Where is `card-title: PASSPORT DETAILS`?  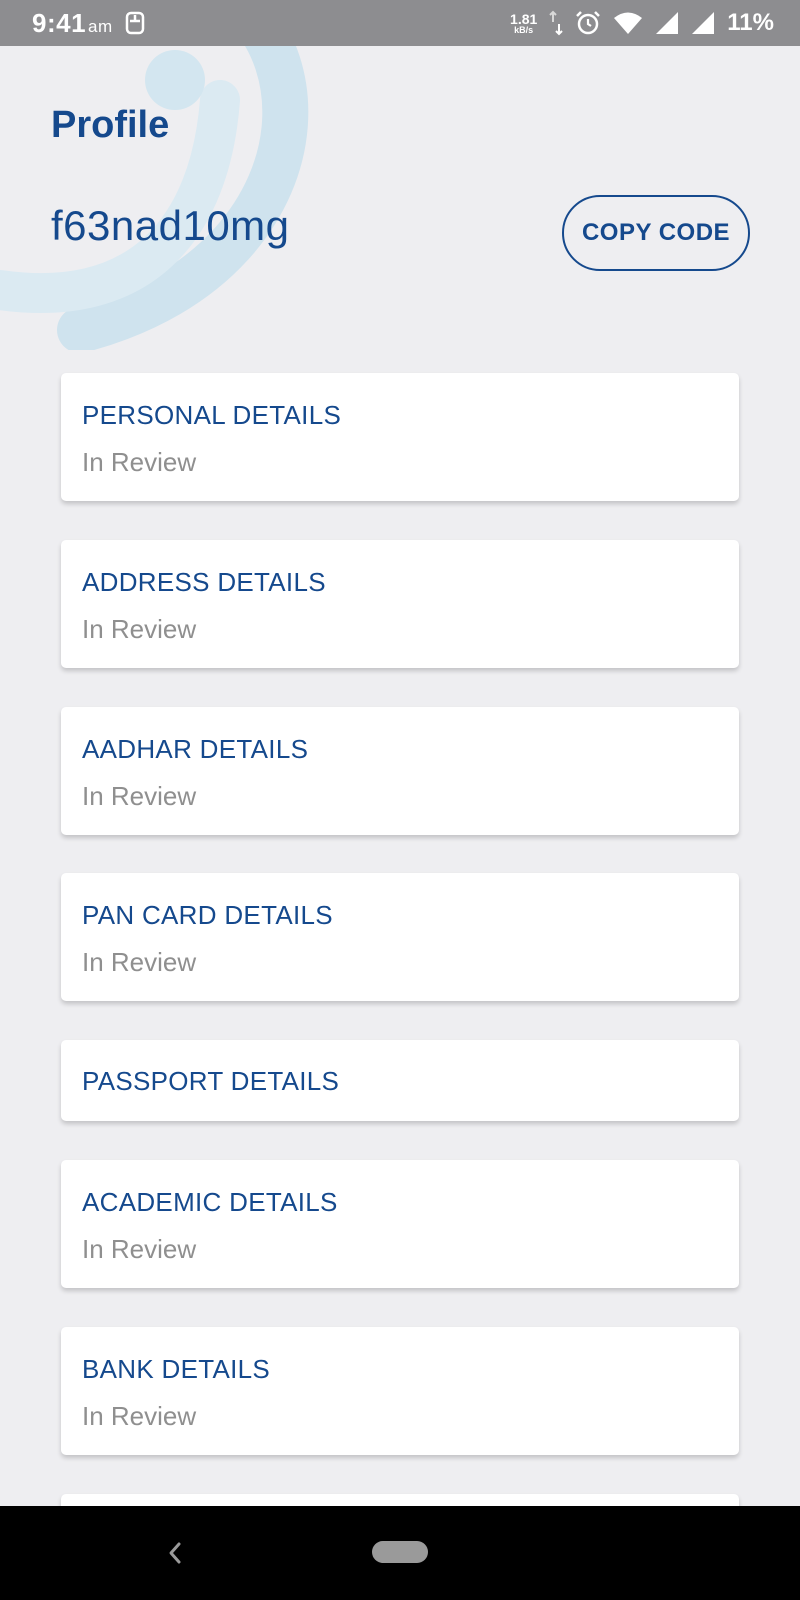 card-title: PASSPORT DETAILS is located at coordinates (211, 1081).